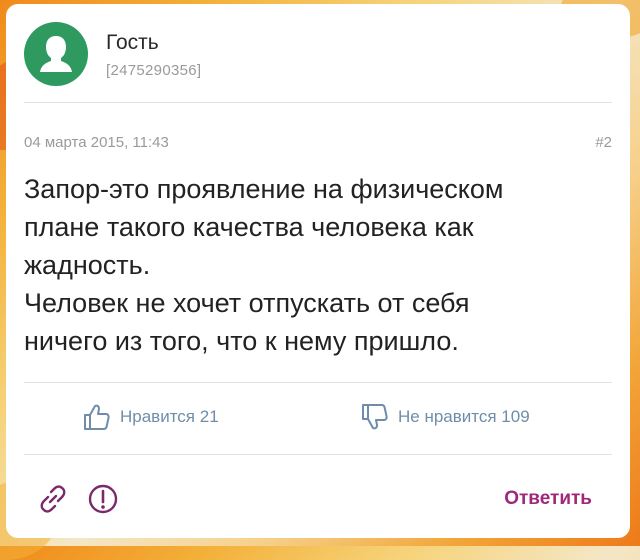 This screenshot has width=640, height=560. I want to click on like-label: Нравится 21, so click(169, 416).